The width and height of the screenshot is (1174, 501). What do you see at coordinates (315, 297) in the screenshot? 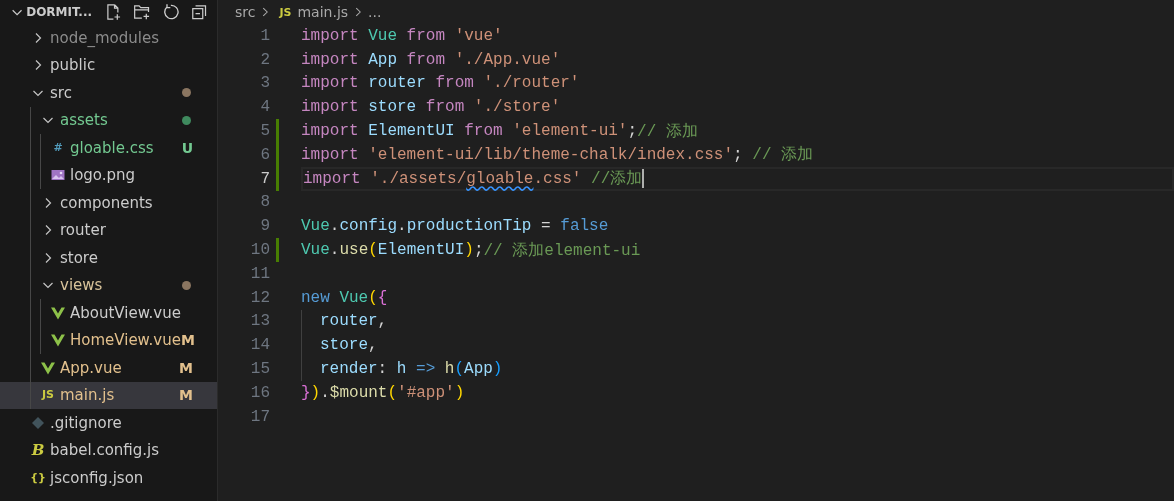
I see `code-token: new` at bounding box center [315, 297].